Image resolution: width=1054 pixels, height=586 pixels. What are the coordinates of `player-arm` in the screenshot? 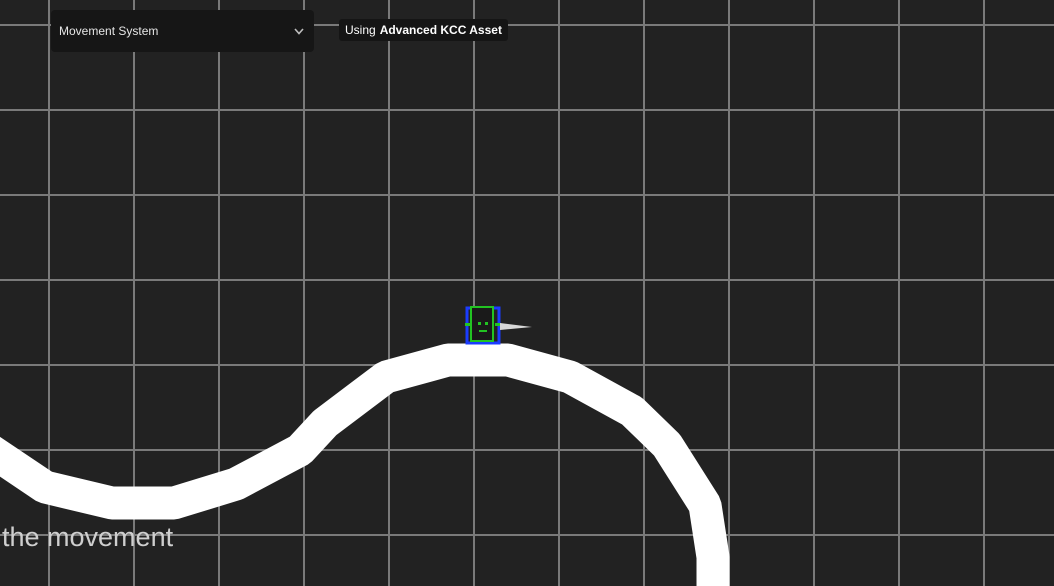 It's located at (468, 324).